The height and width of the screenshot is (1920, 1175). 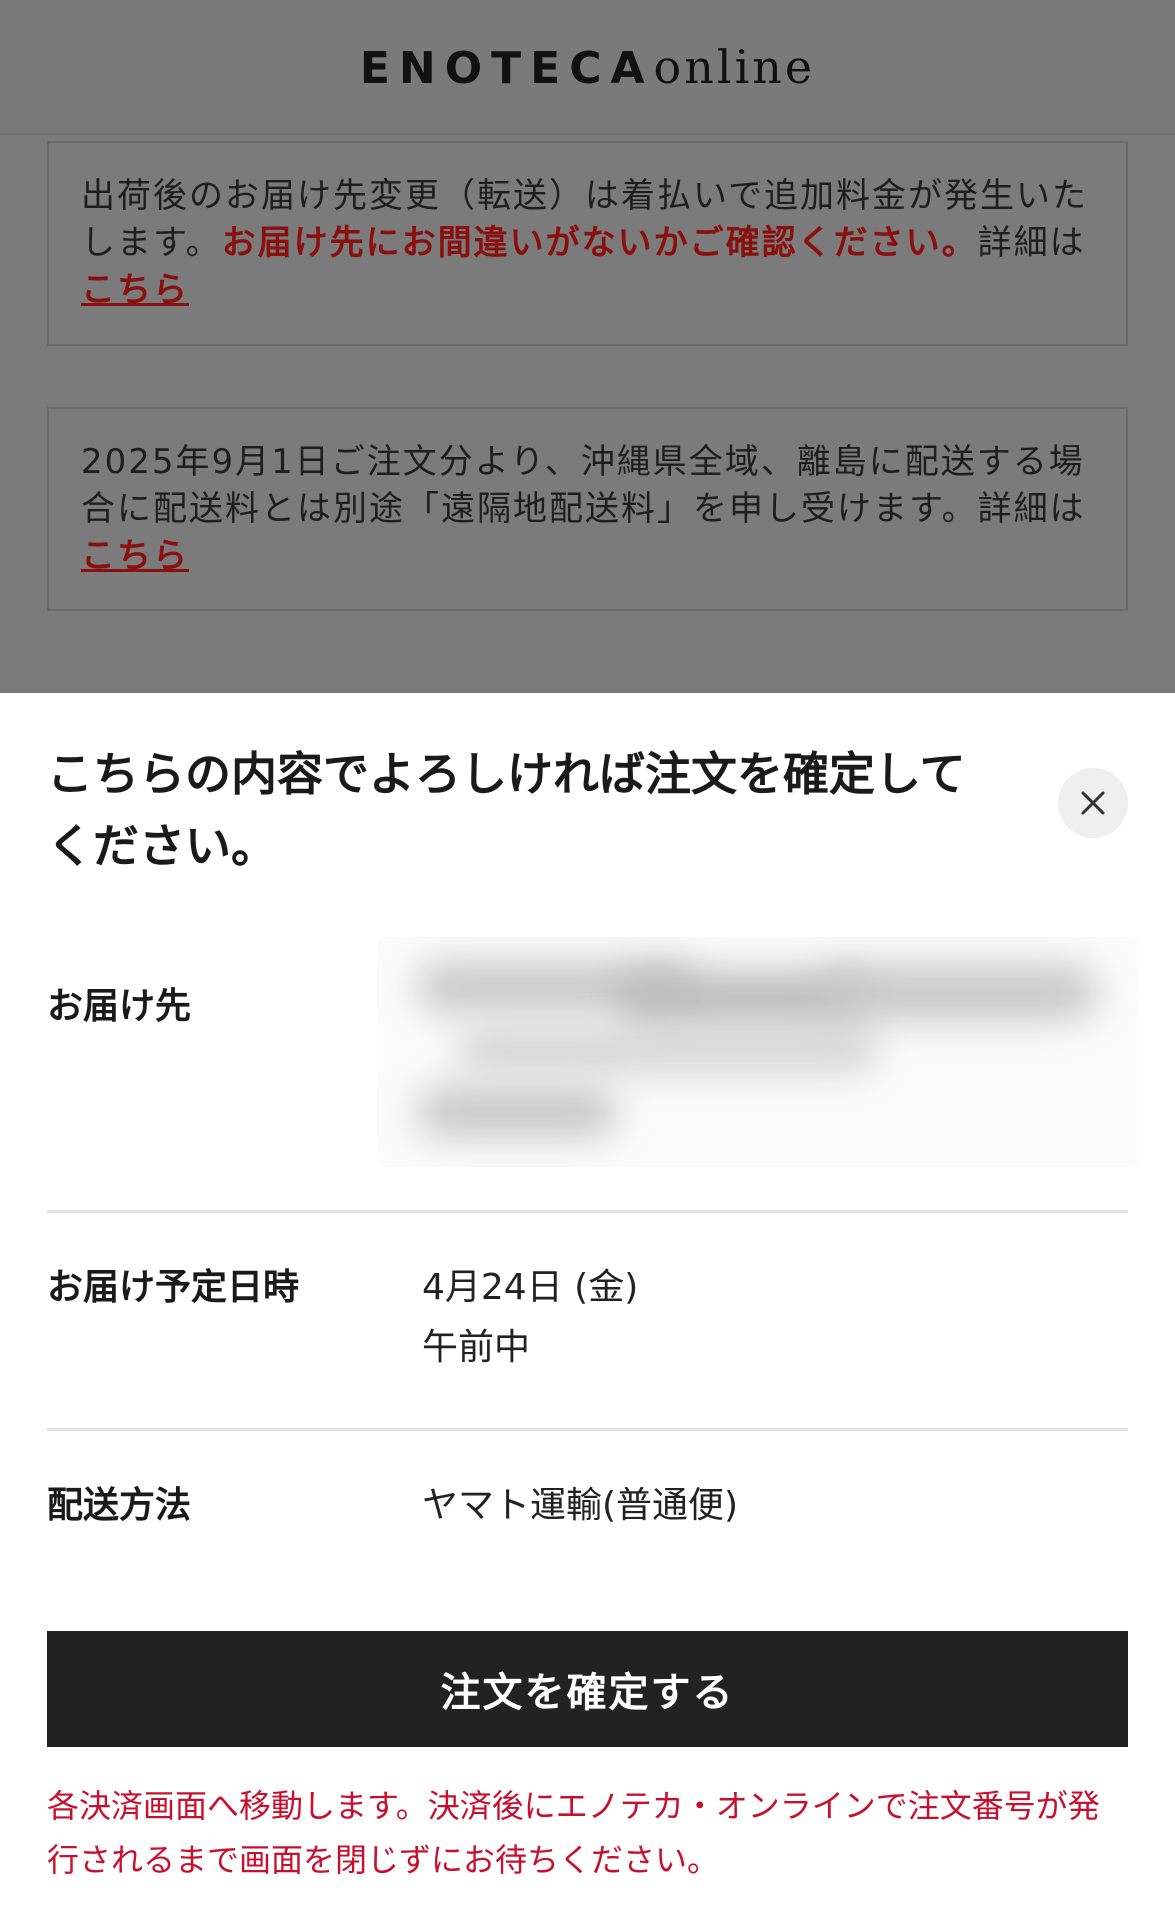 I want to click on row-delivery-address: お届け先, so click(x=592, y=1052).